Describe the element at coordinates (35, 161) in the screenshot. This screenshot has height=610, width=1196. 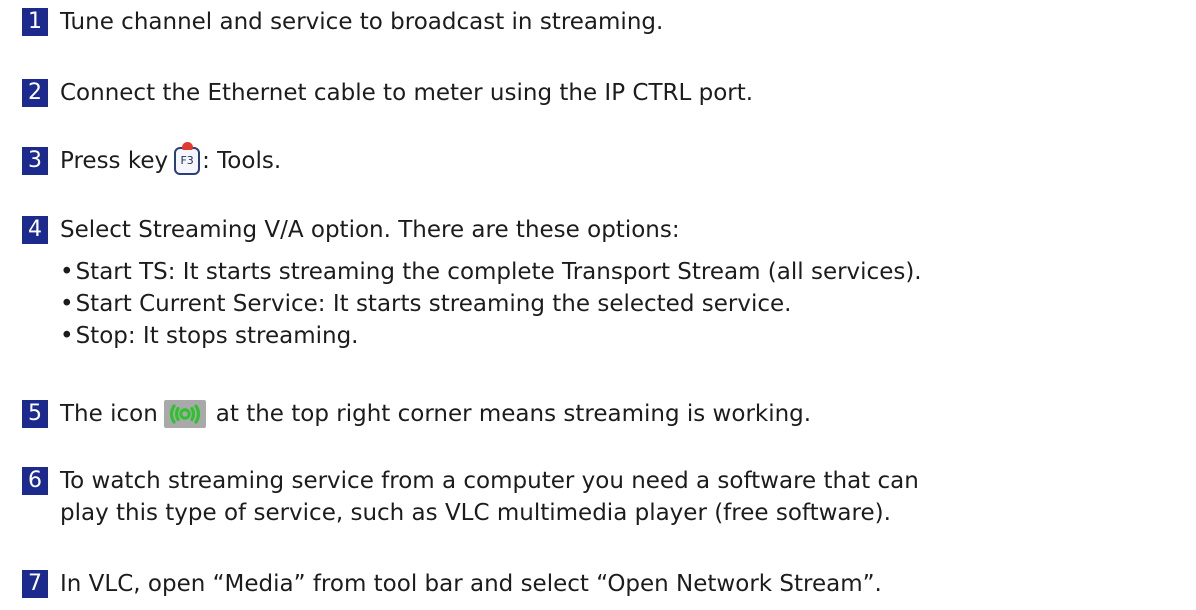
I see `step-number-badge: 3` at that location.